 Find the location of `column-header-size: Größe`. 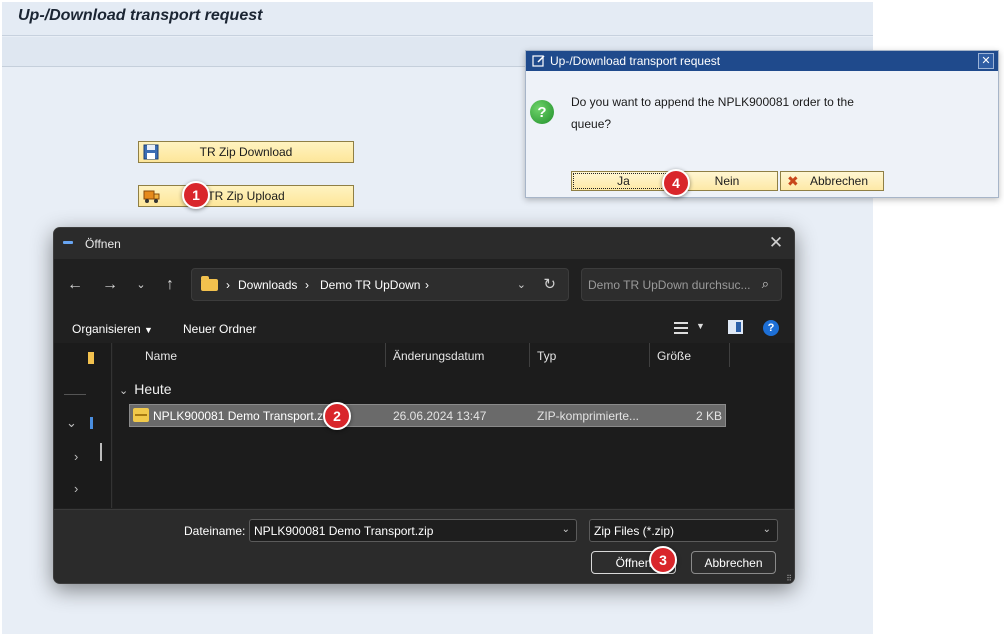

column-header-size: Größe is located at coordinates (674, 359).